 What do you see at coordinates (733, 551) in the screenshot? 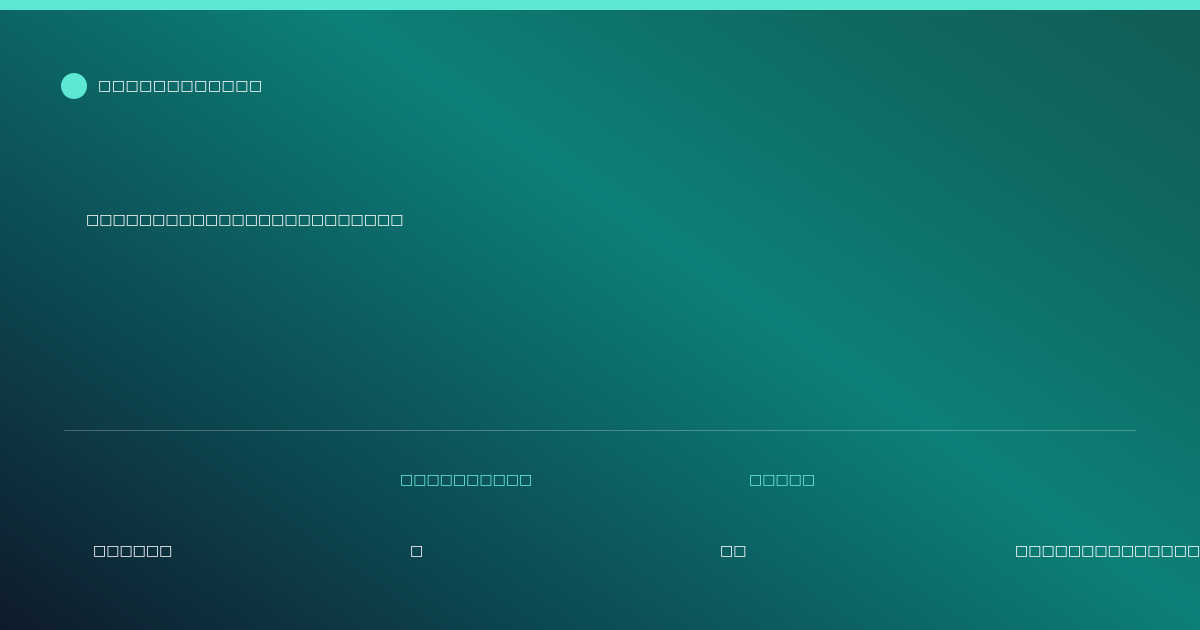
I see `footer-item-3: □□` at bounding box center [733, 551].